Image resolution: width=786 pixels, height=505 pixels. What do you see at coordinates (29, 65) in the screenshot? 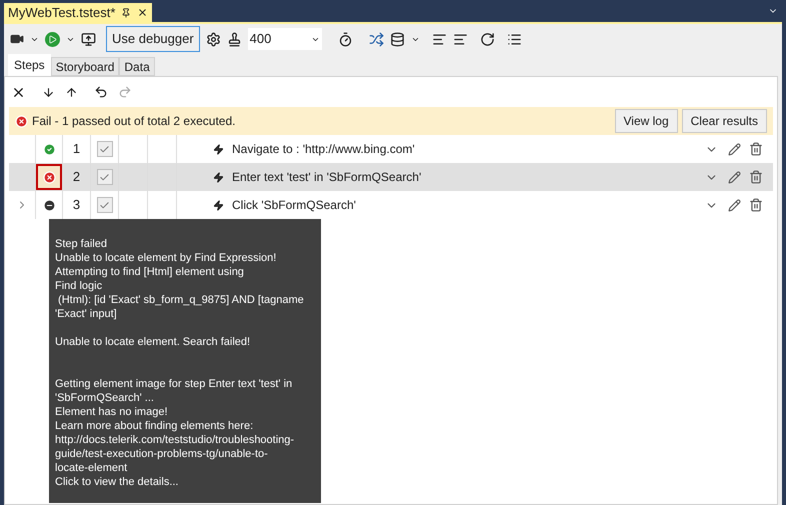
I see `panel-tab: Steps` at bounding box center [29, 65].